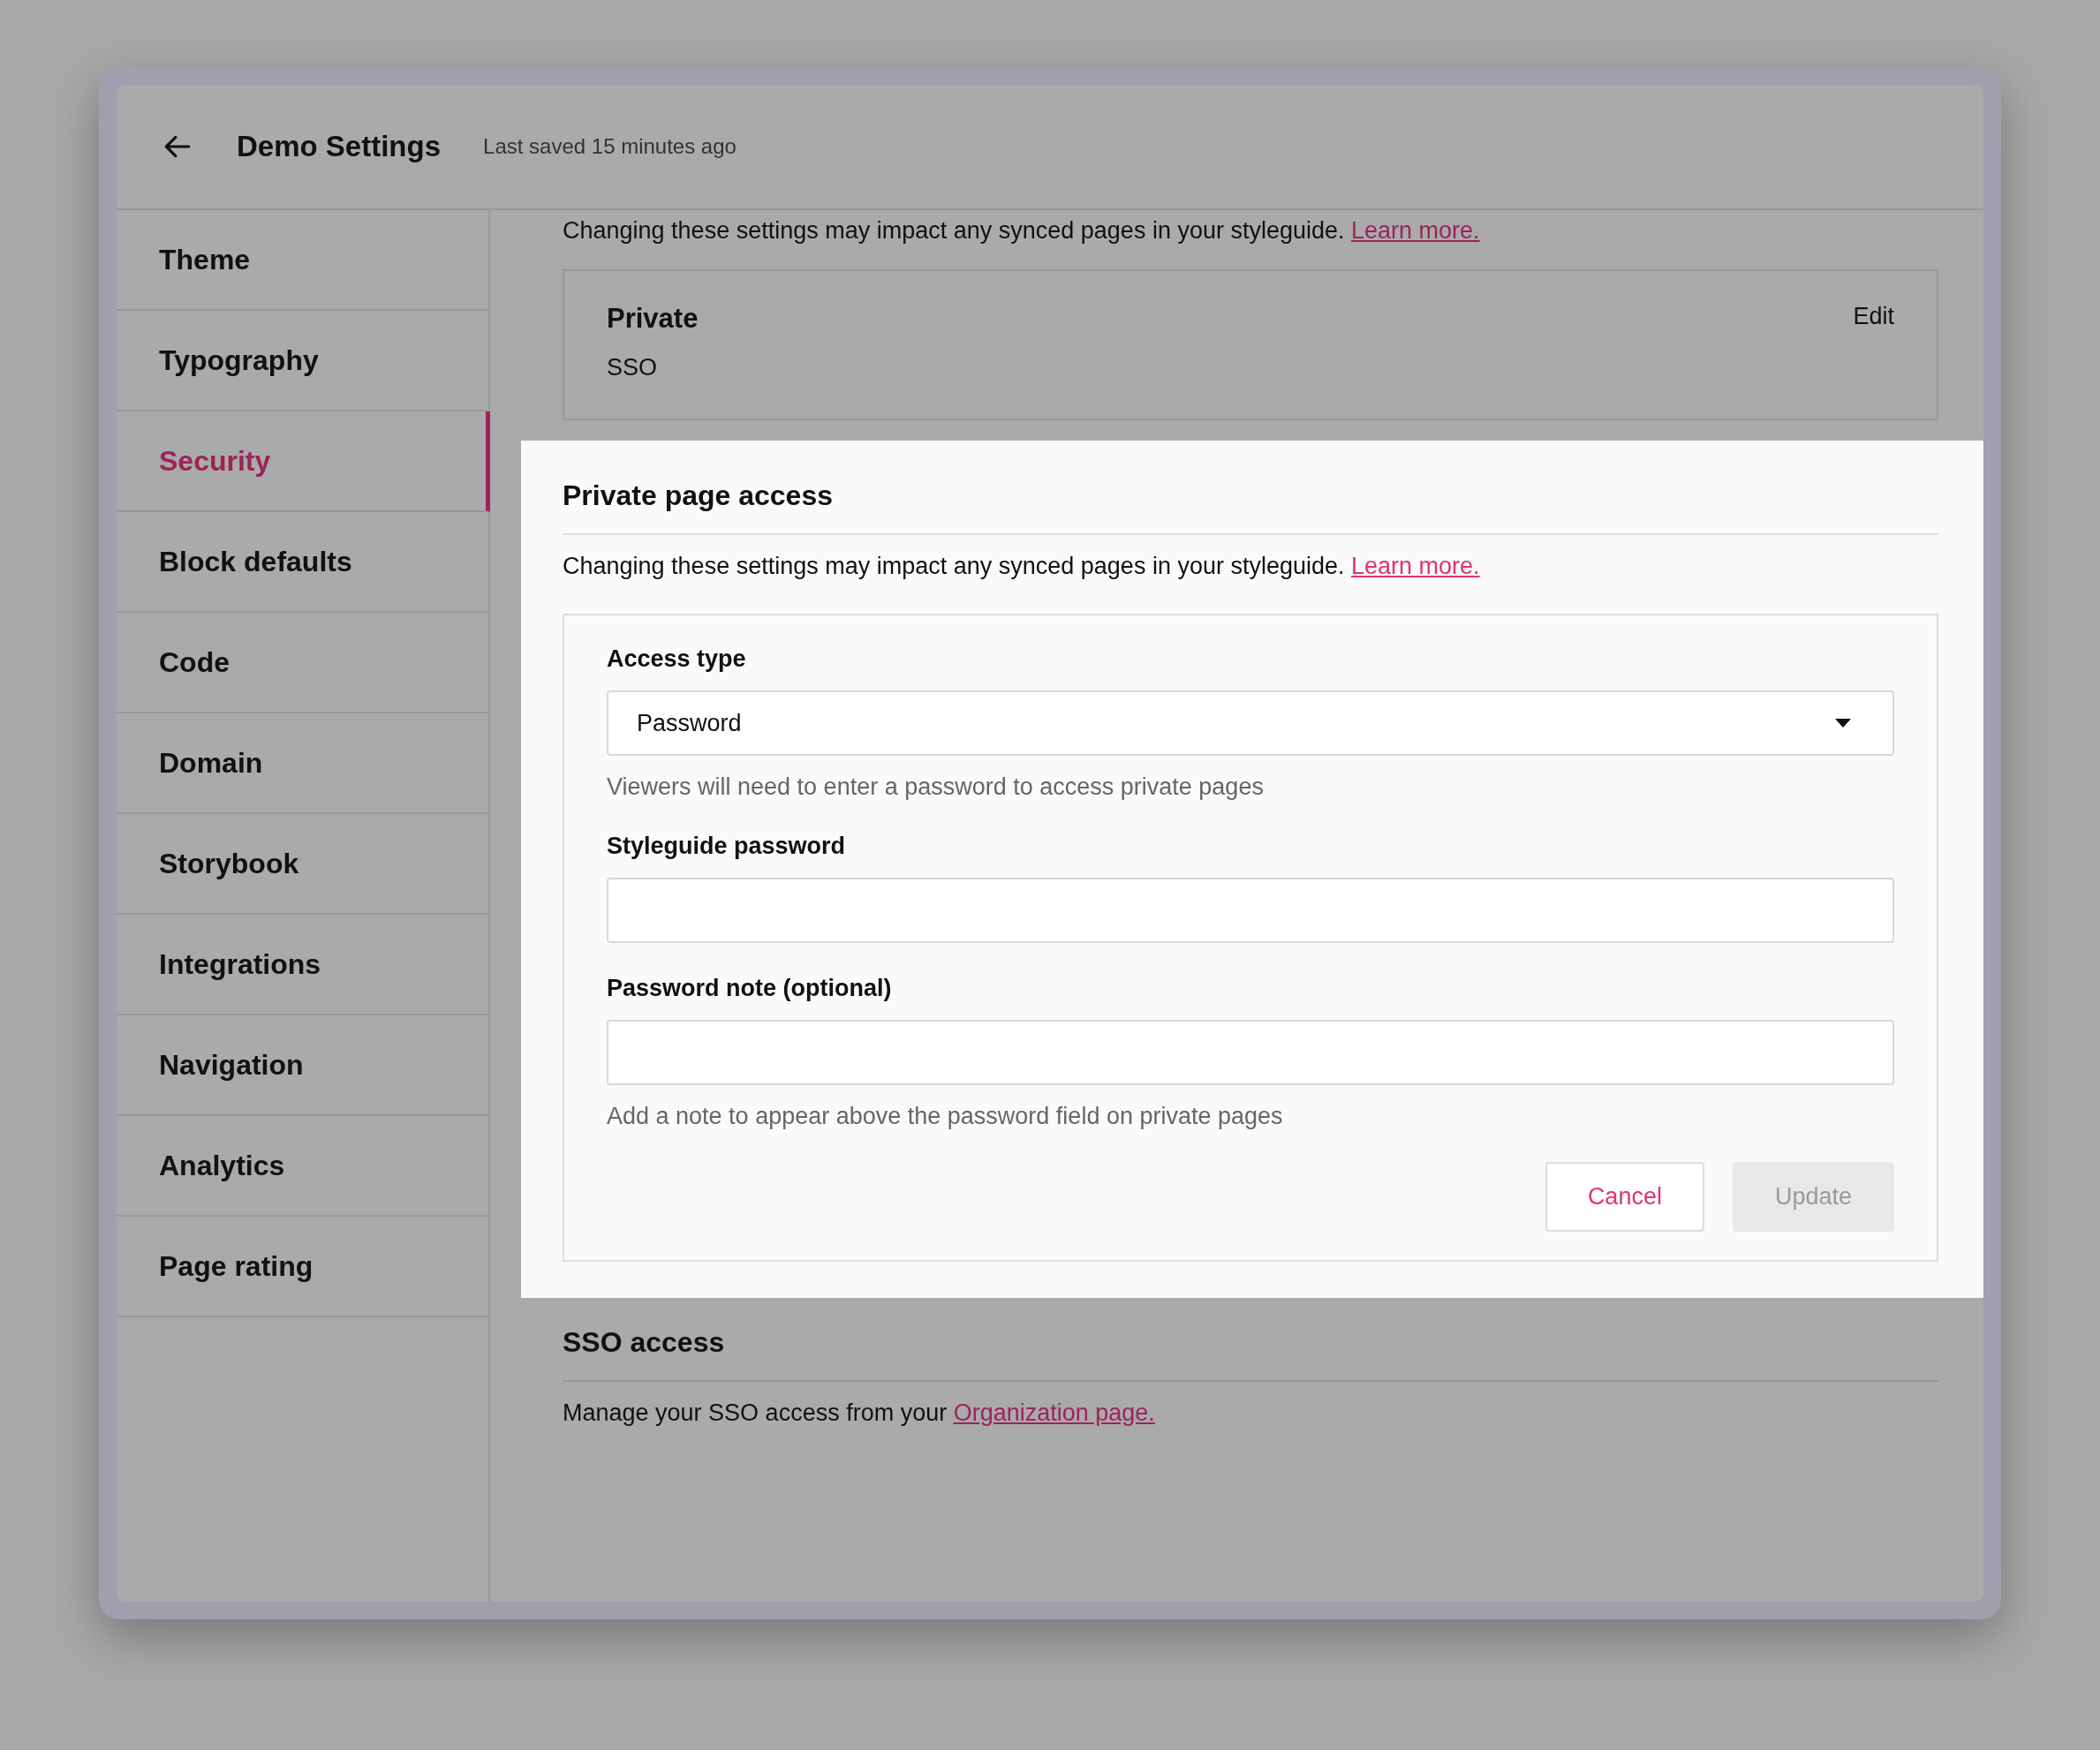  What do you see at coordinates (610, 146) in the screenshot?
I see `save-status: Last saved 15 minutes ago` at bounding box center [610, 146].